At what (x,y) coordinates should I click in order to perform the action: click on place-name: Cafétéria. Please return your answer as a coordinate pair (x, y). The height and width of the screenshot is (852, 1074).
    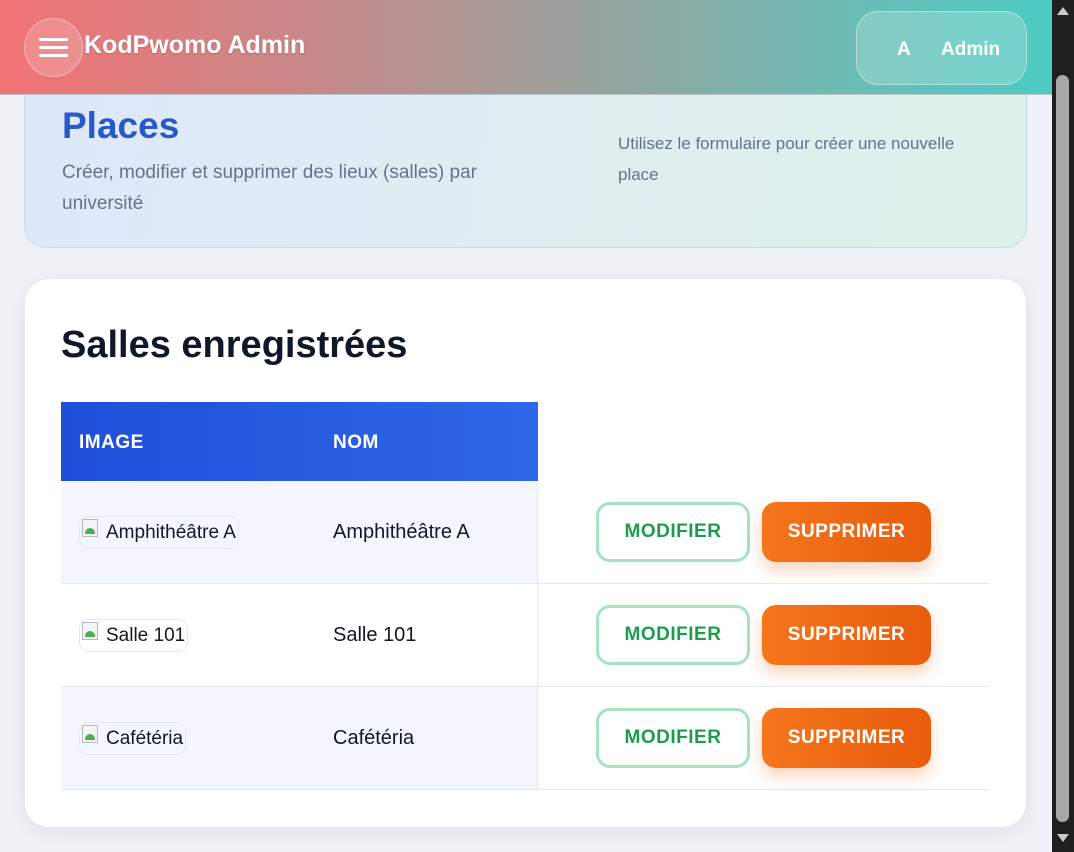
    Looking at the image, I should click on (374, 738).